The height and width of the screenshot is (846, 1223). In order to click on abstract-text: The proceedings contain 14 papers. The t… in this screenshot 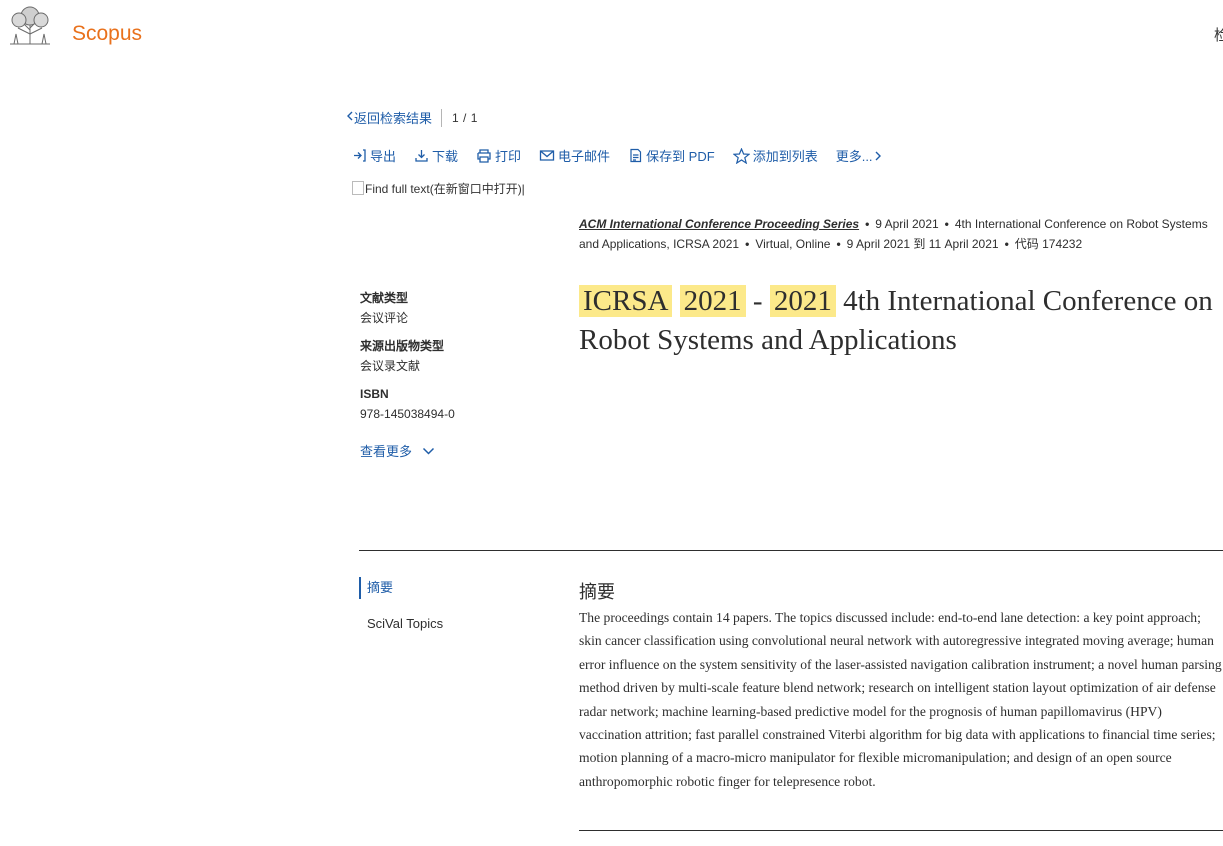, I will do `click(900, 699)`.